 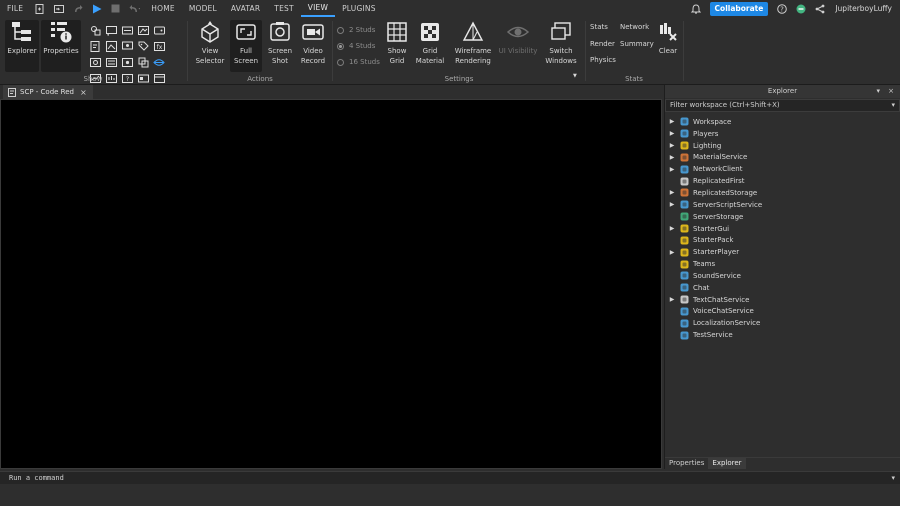 I want to click on output-icon, so click(x=111, y=30).